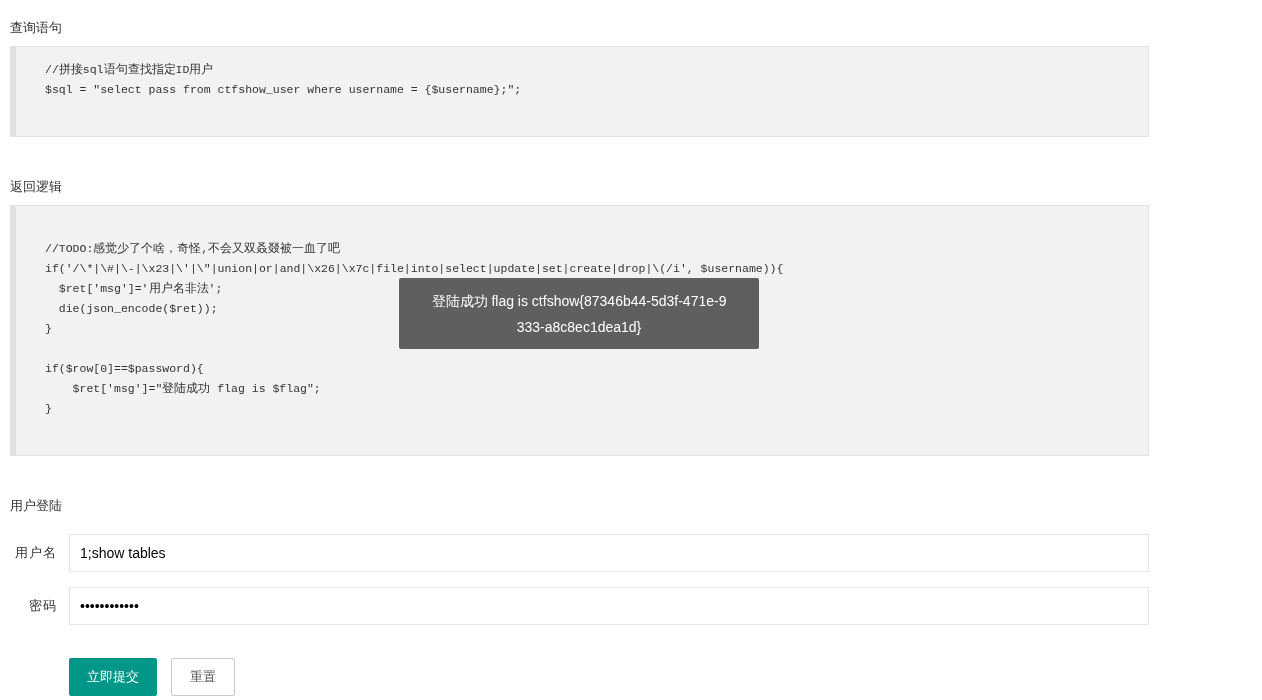 This screenshot has width=1262, height=700. What do you see at coordinates (36, 187) in the screenshot?
I see `section-title: 返回逻辑` at bounding box center [36, 187].